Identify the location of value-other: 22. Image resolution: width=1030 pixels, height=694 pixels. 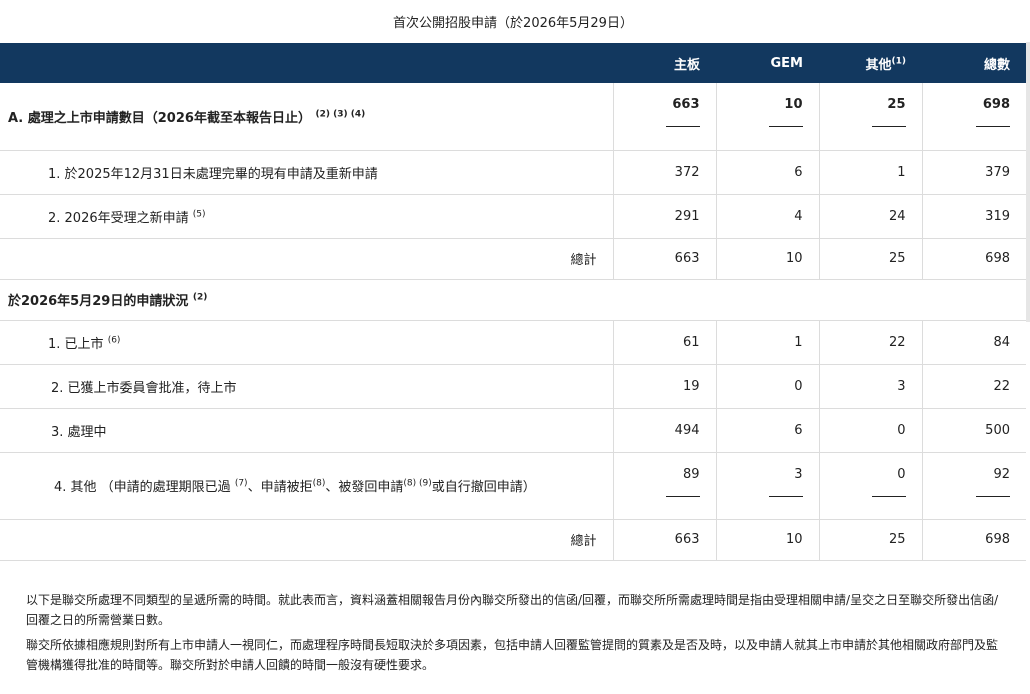
(870, 342).